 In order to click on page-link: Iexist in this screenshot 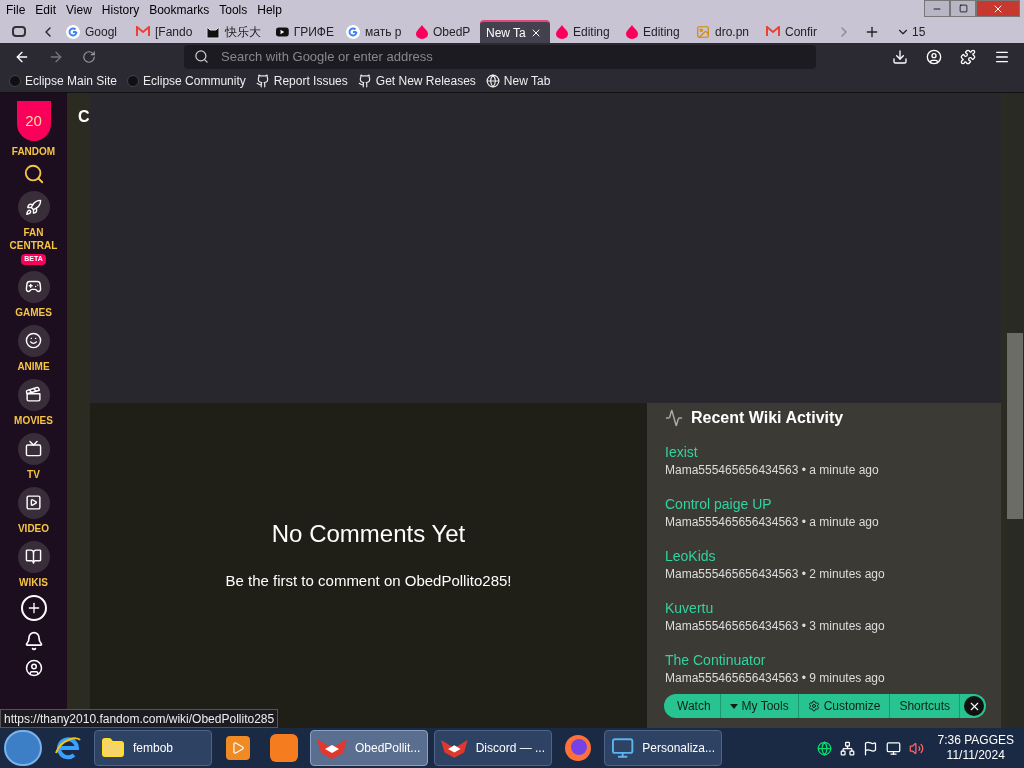, I will do `click(833, 452)`.